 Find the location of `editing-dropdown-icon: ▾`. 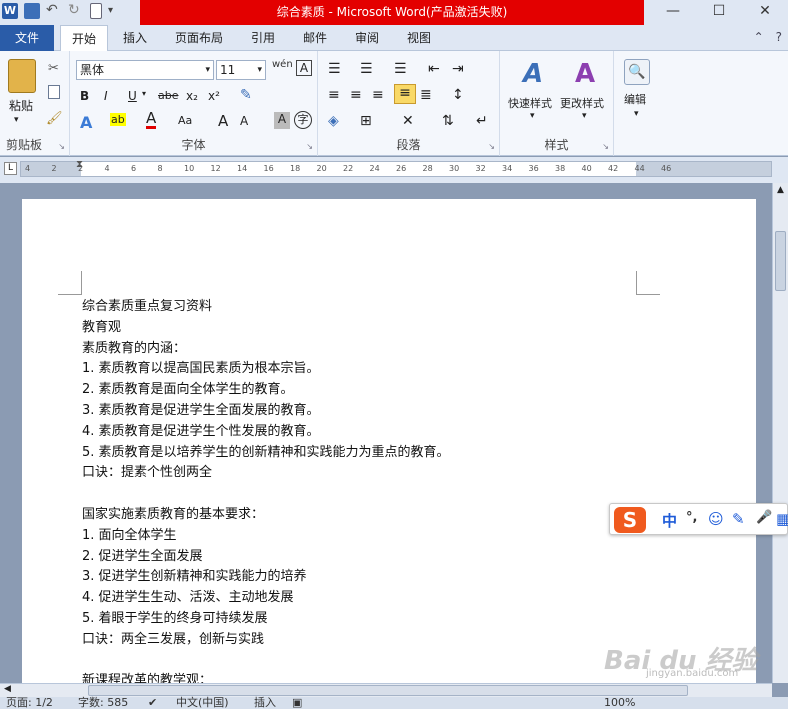

editing-dropdown-icon: ▾ is located at coordinates (636, 114).